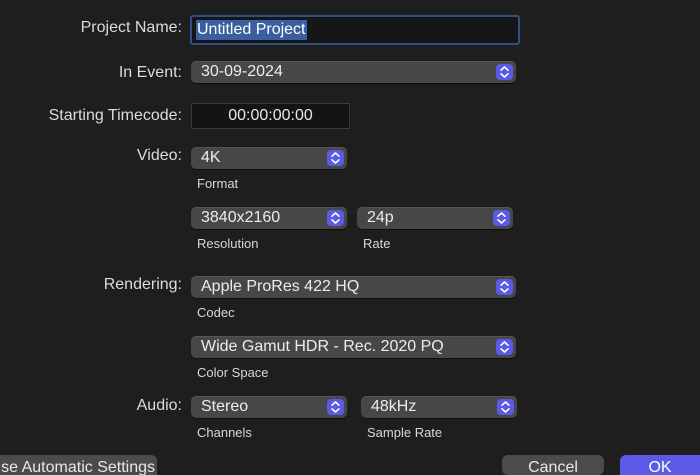 This screenshot has height=475, width=700. What do you see at coordinates (218, 183) in the screenshot?
I see `format-sublabel: Format` at bounding box center [218, 183].